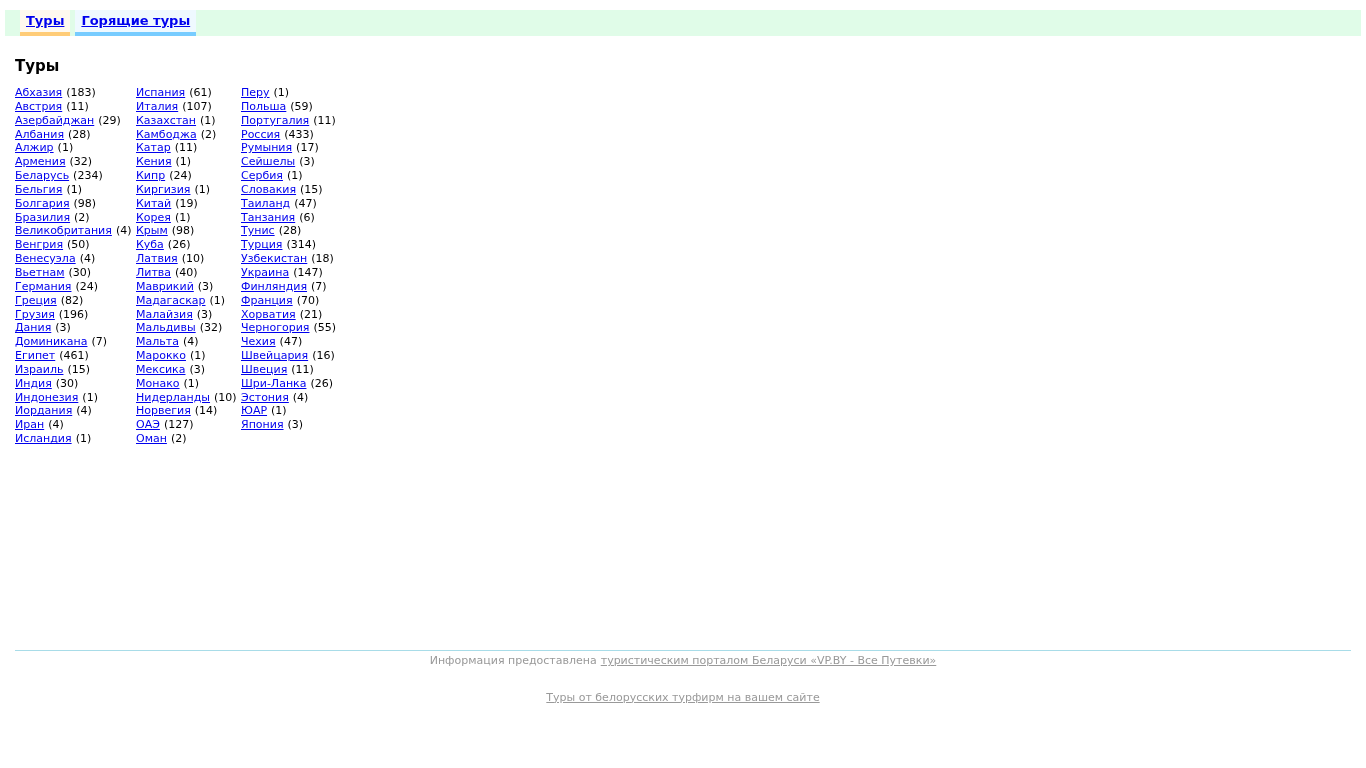 This screenshot has width=1366, height=768. I want to click on country-link: Киргизия, so click(163, 189).